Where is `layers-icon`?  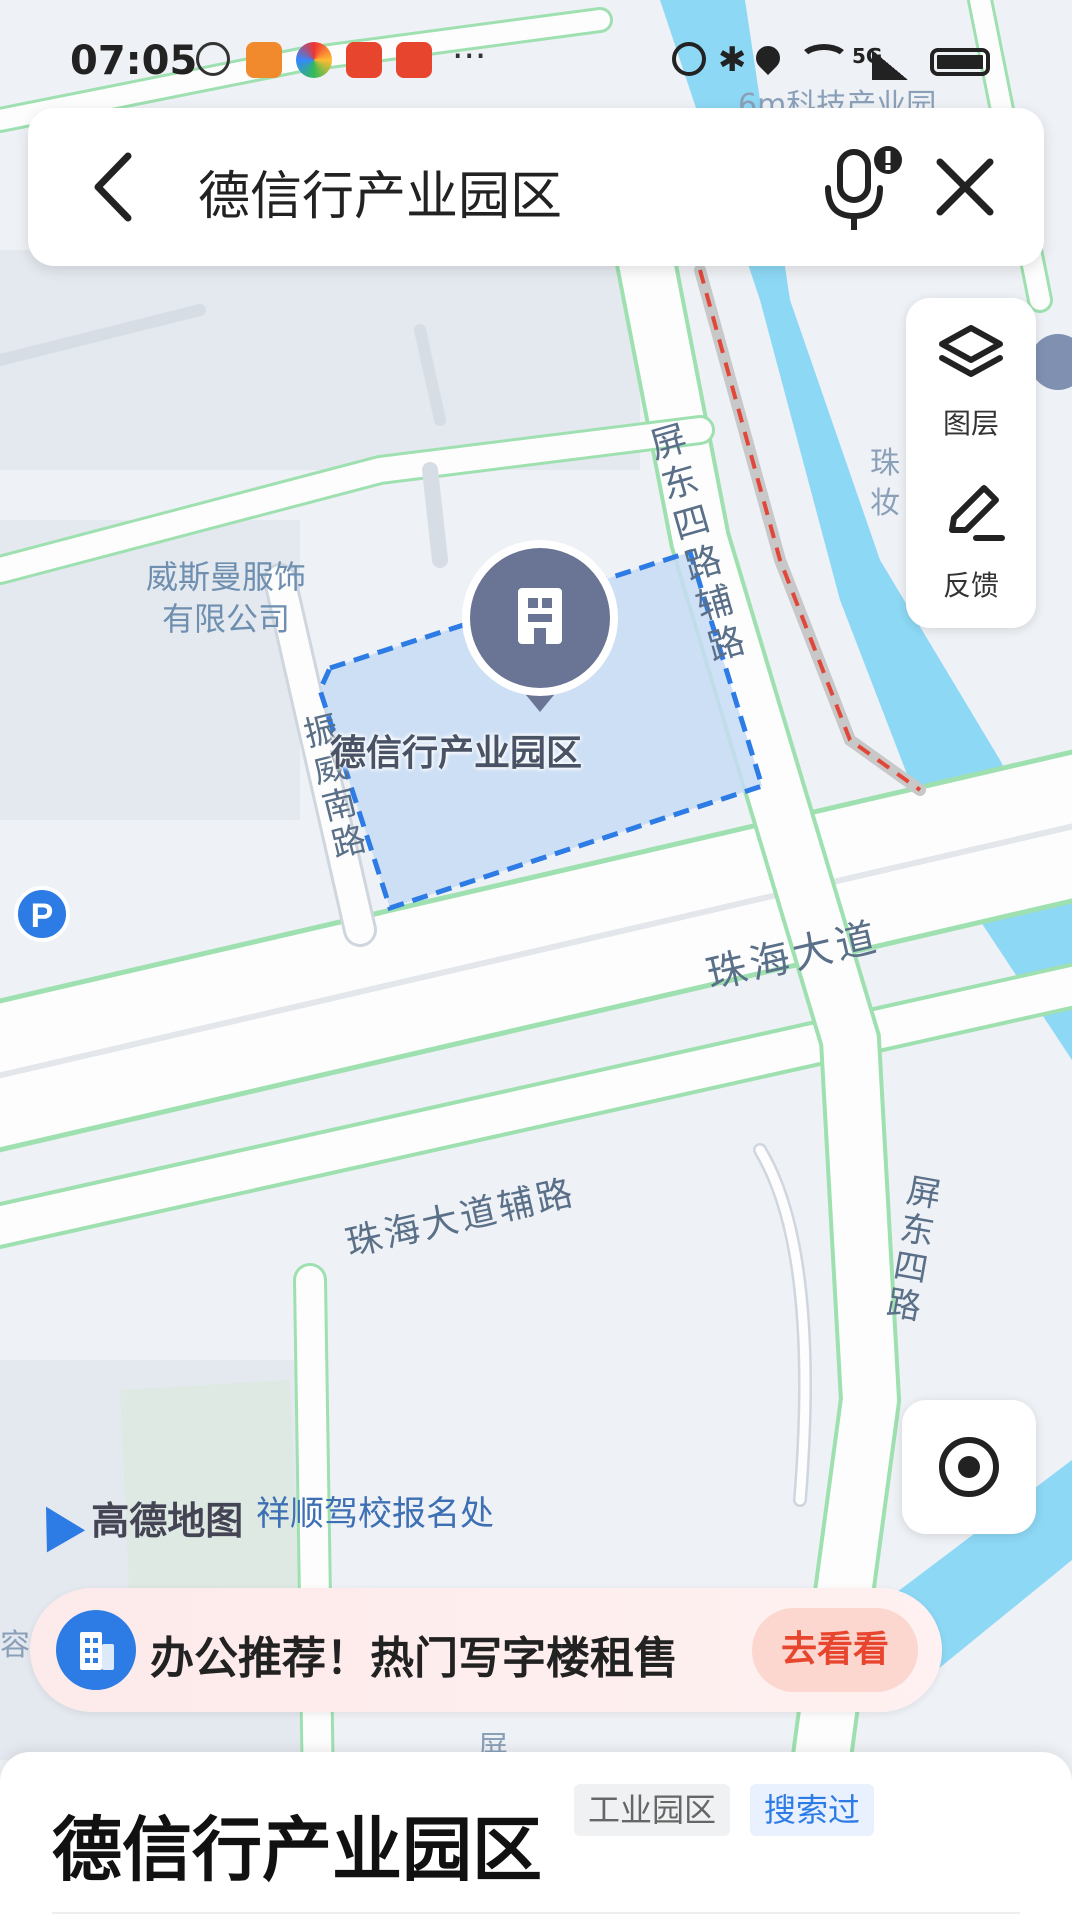 layers-icon is located at coordinates (971, 351).